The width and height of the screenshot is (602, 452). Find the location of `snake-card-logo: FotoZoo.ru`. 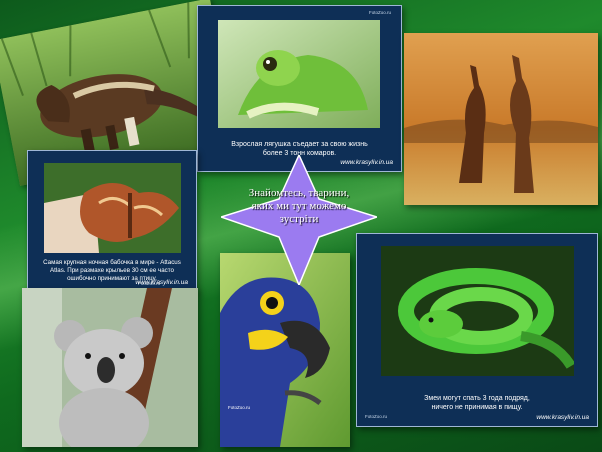

snake-card-logo: FotoZoo.ru is located at coordinates (376, 416).